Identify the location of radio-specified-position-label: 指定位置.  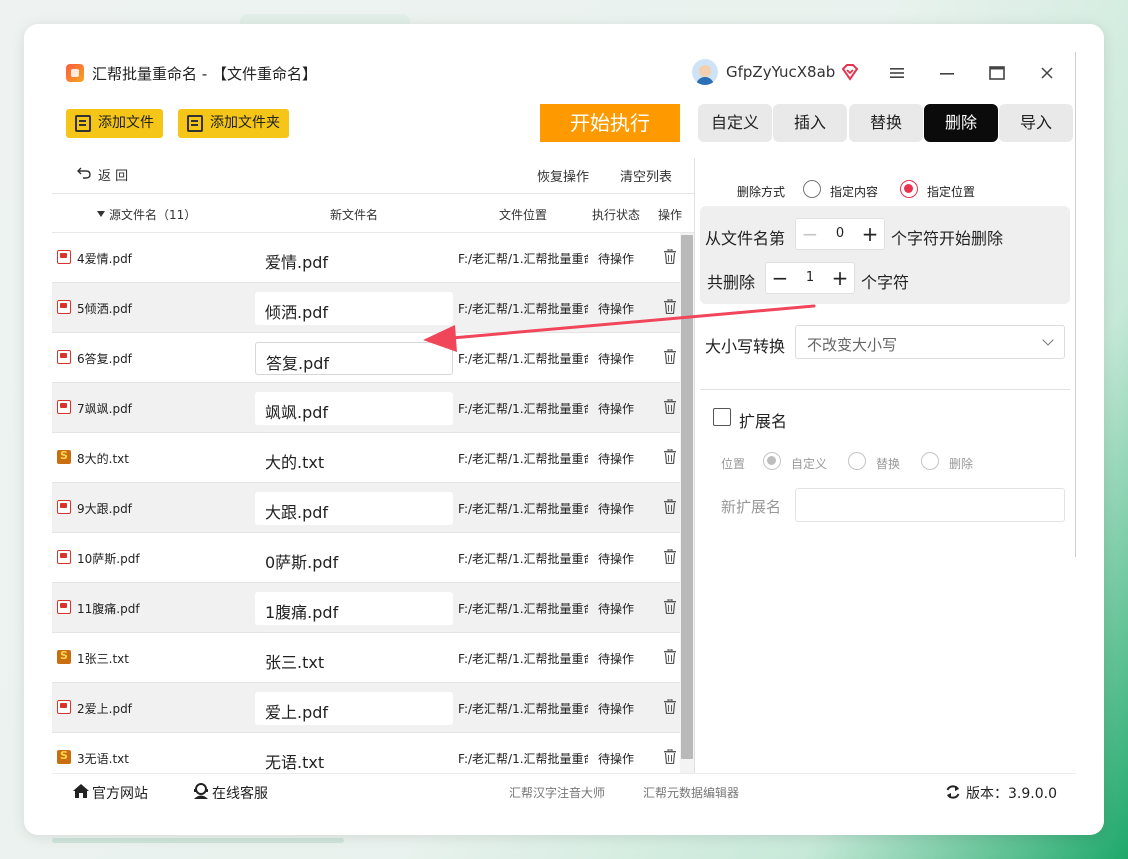
(951, 191).